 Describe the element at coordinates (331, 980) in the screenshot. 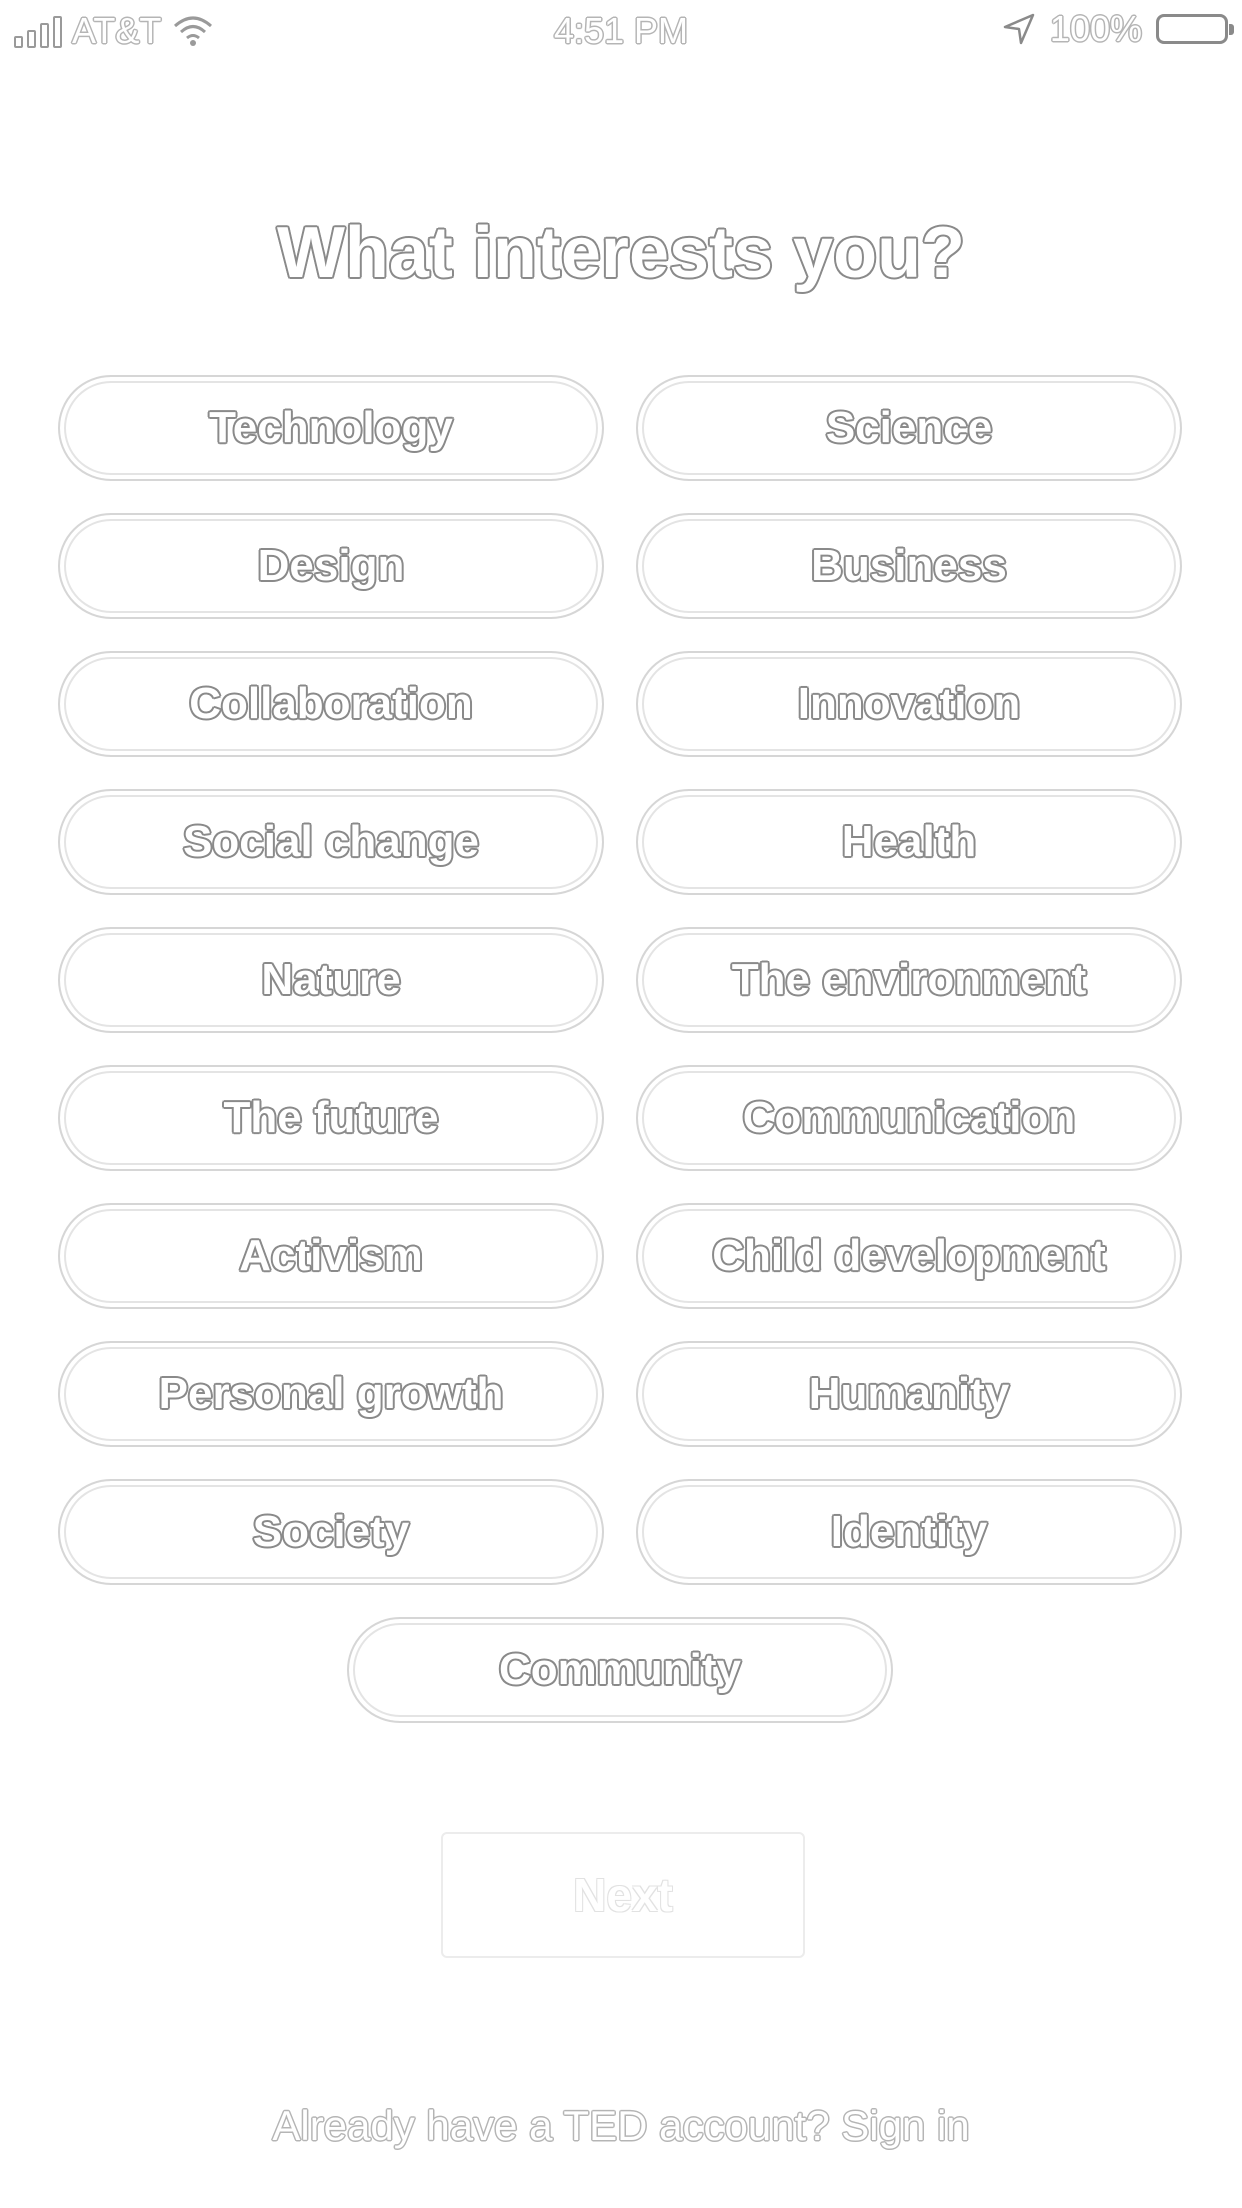

I see `topic-nature: Nature` at that location.